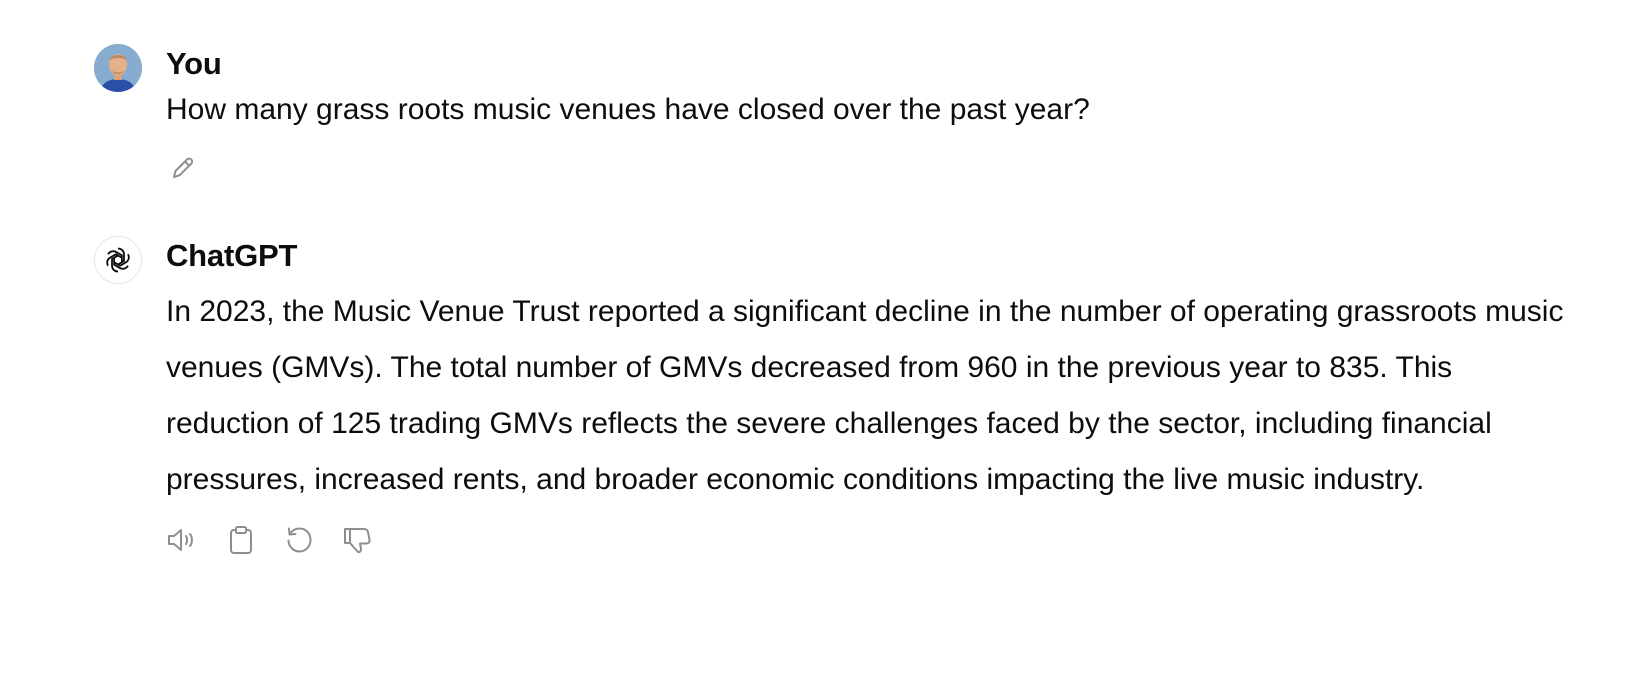 This screenshot has width=1648, height=690. I want to click on user-photo-icon, so click(118, 68).